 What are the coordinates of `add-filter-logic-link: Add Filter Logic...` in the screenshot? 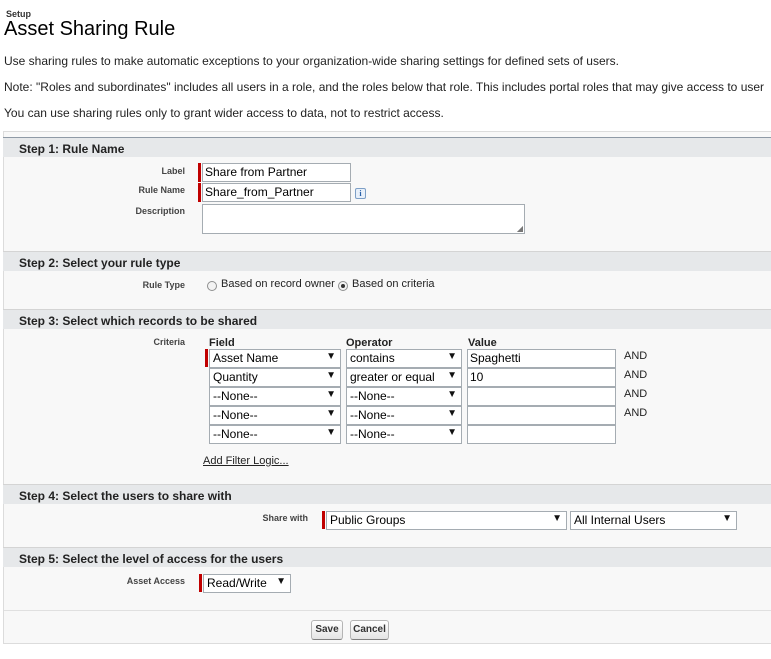 It's located at (246, 461).